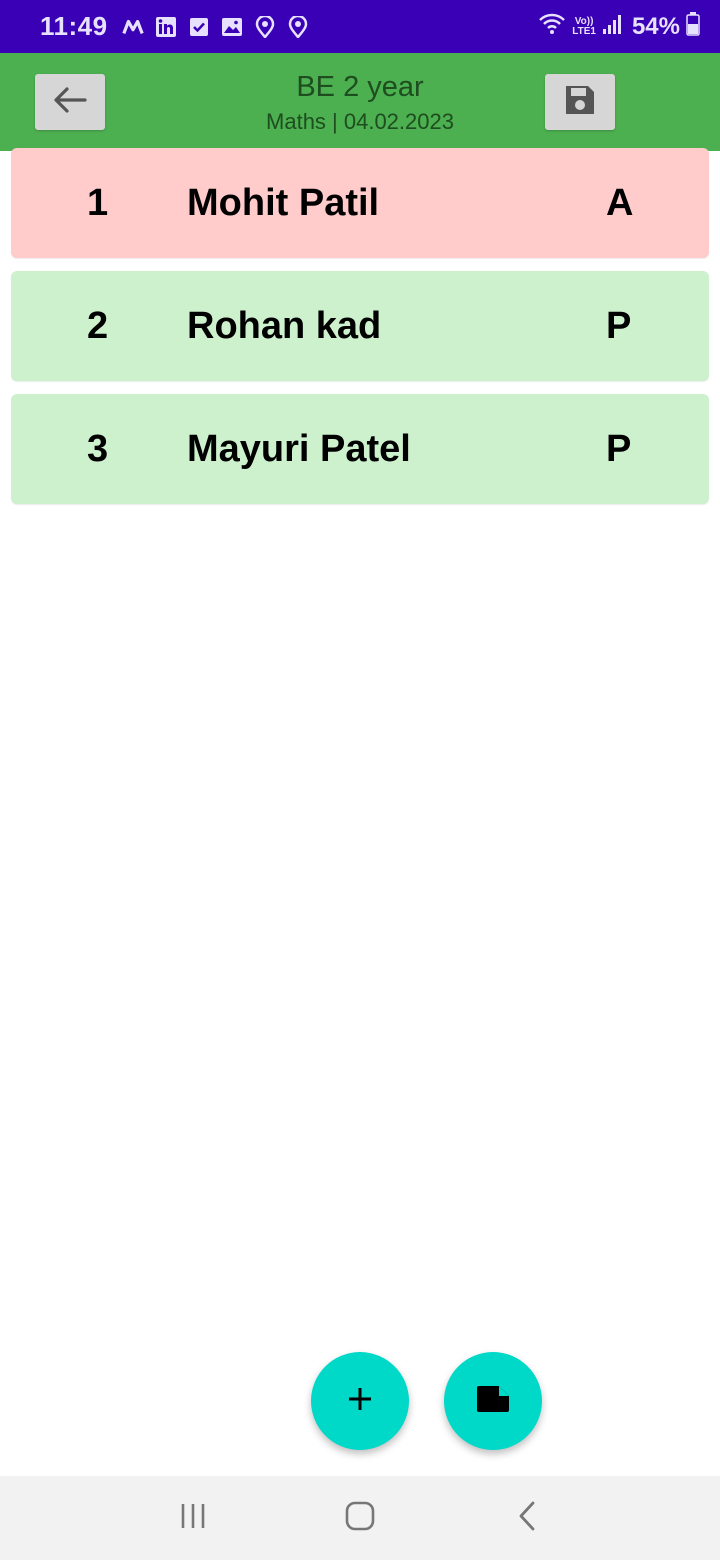  What do you see at coordinates (132, 27) in the screenshot?
I see `myntra-icon` at bounding box center [132, 27].